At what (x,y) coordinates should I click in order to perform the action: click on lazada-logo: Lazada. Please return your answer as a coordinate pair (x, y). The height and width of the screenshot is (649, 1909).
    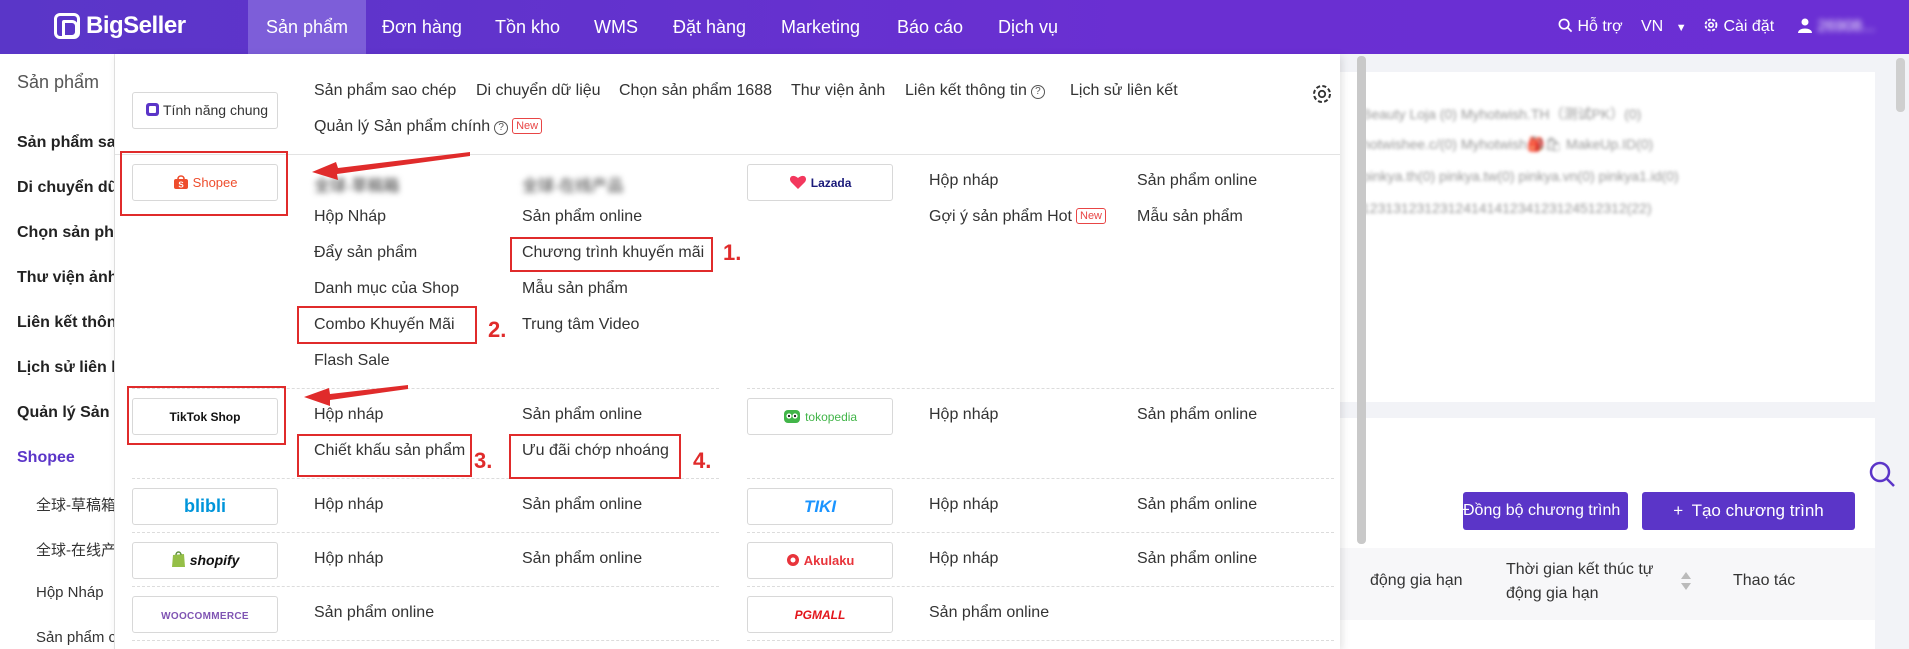
    Looking at the image, I should click on (820, 182).